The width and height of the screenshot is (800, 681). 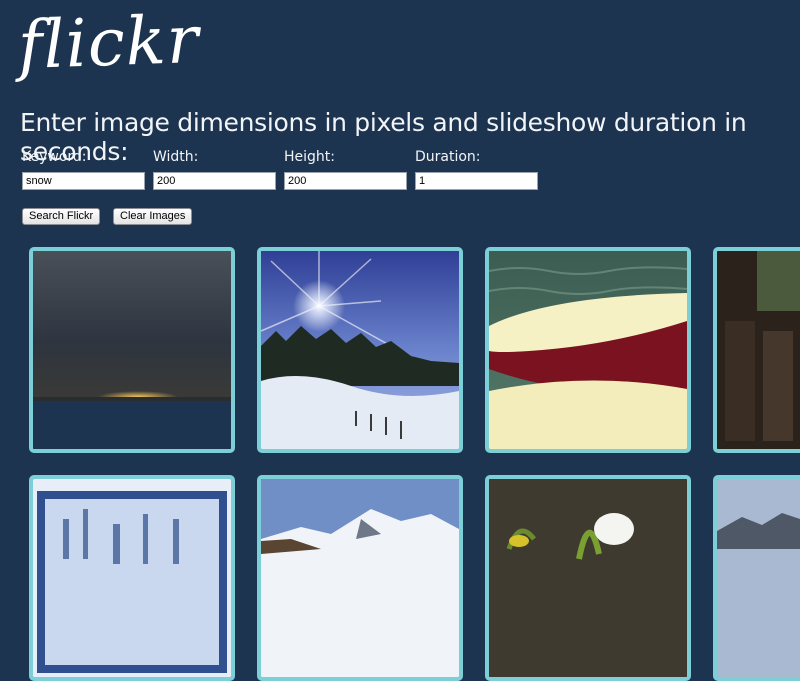 What do you see at coordinates (61, 216) in the screenshot?
I see `search-flickr-button: Search Flickr` at bounding box center [61, 216].